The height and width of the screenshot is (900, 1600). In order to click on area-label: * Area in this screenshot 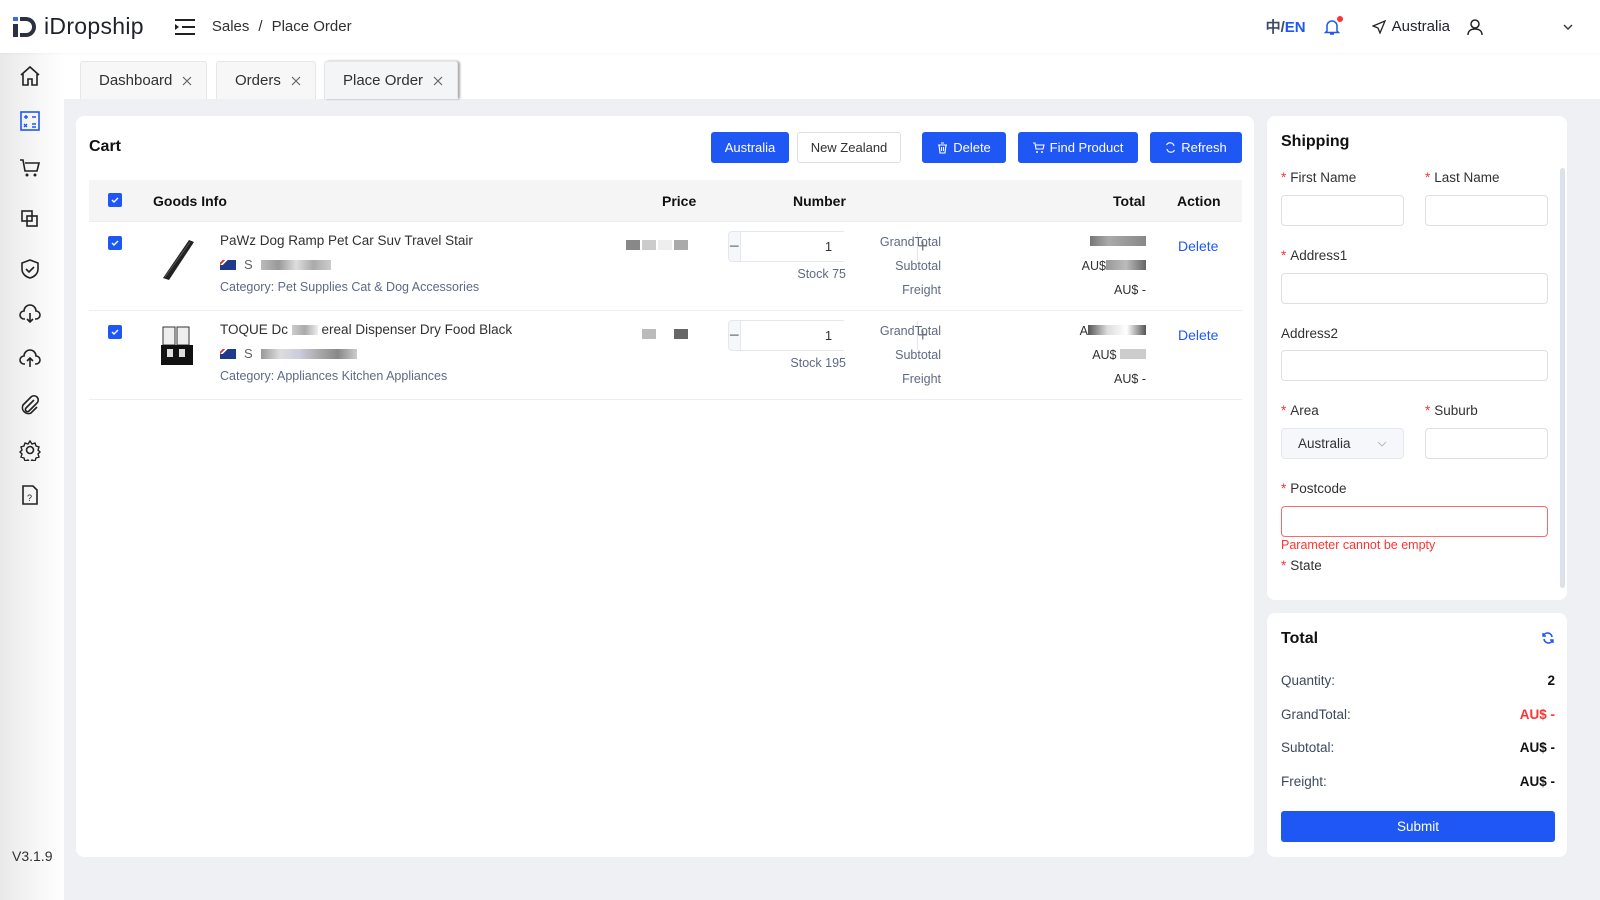, I will do `click(1300, 410)`.